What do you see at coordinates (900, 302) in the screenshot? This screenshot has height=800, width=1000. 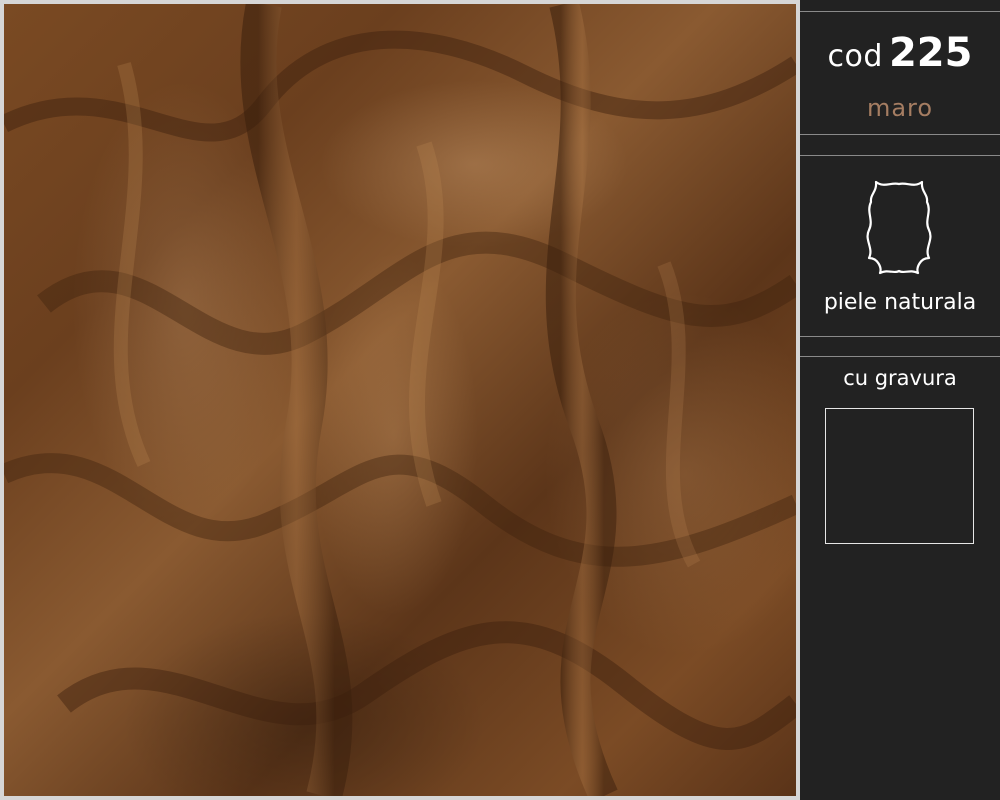 I see `material-label: piele naturala` at bounding box center [900, 302].